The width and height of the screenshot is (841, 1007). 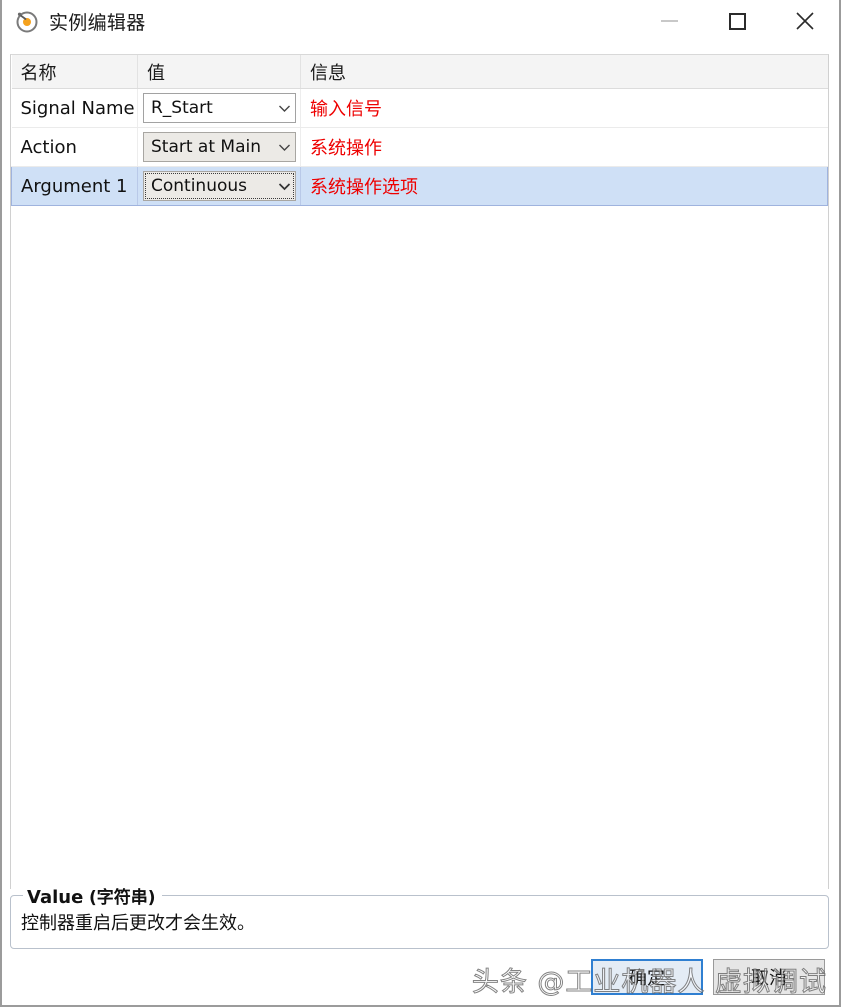 I want to click on maximize-button, so click(x=737, y=21).